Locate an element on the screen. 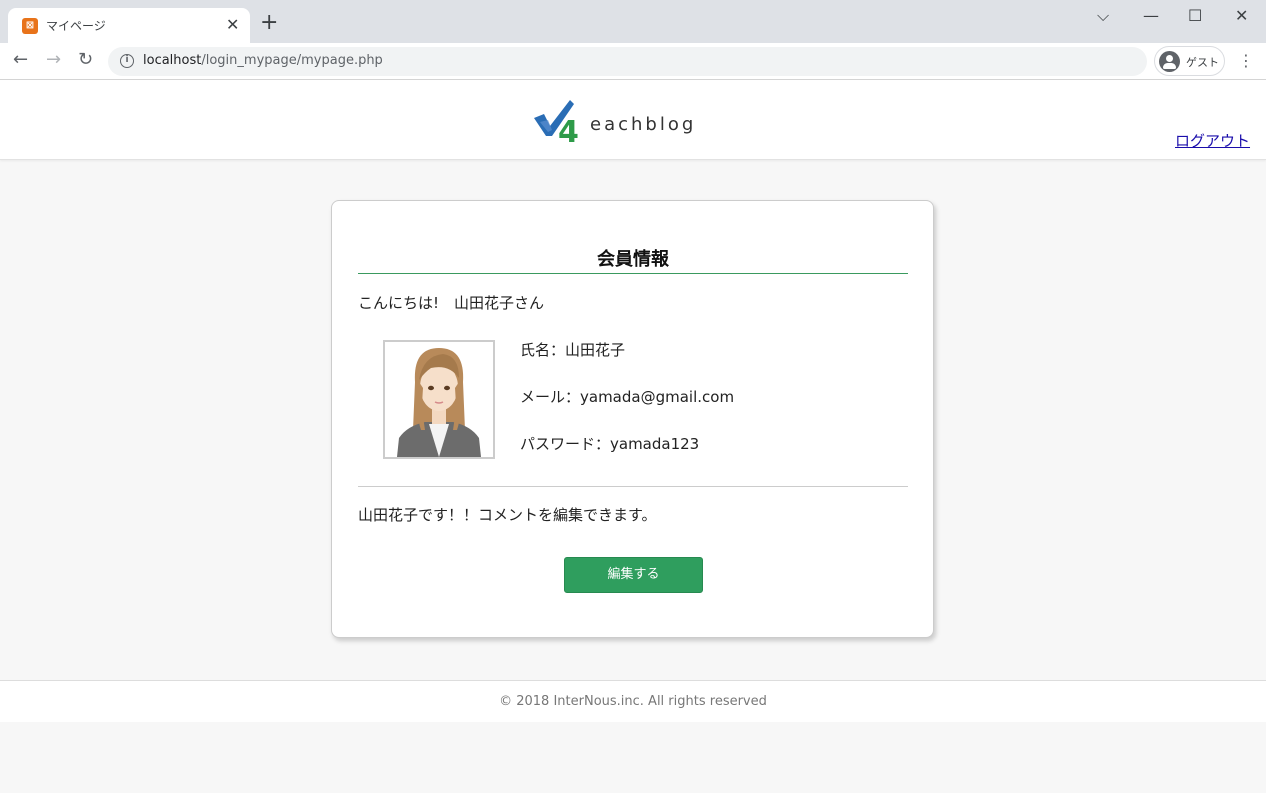  greeting-text: こんにちは! 山田花子さん is located at coordinates (451, 303).